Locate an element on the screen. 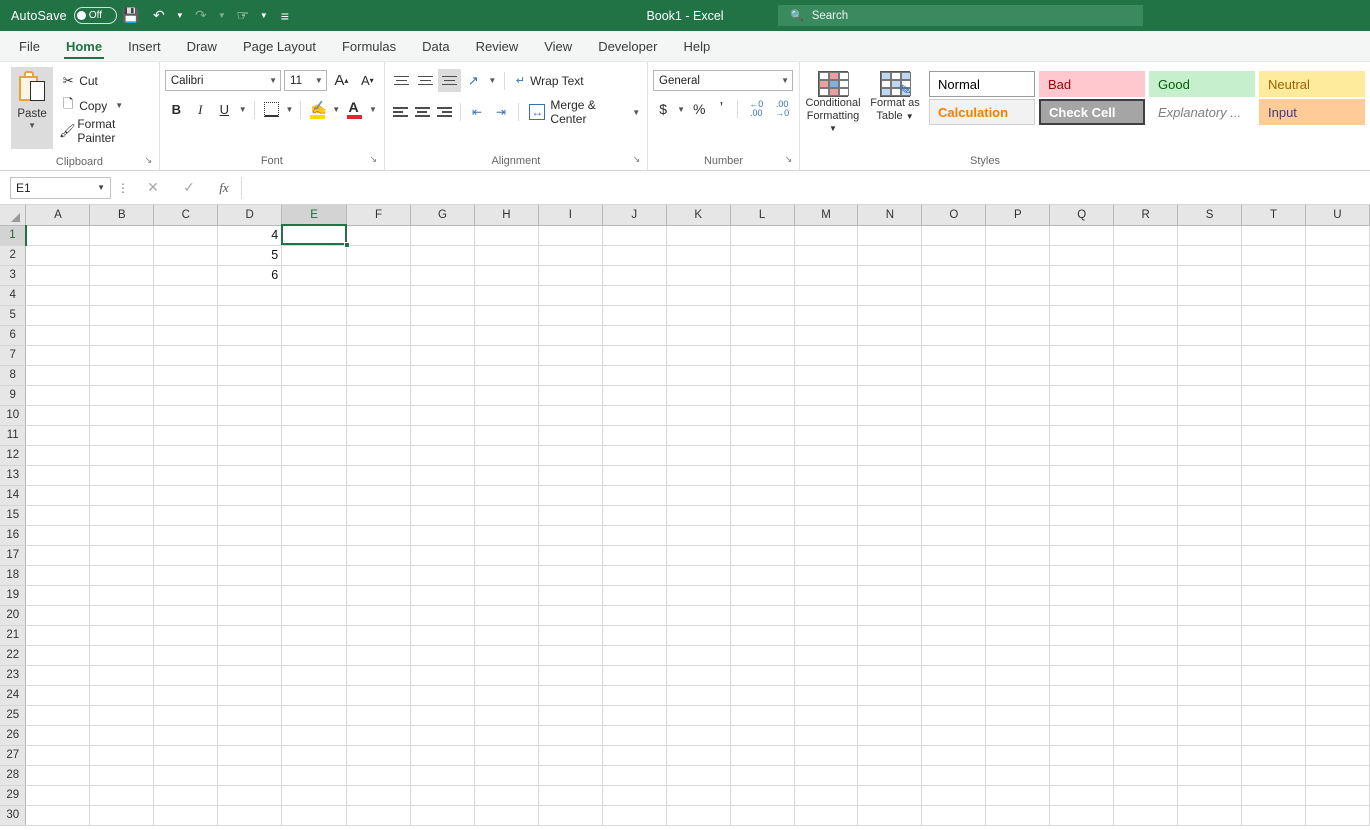 Image resolution: width=1370 pixels, height=830 pixels. cell-F20 is located at coordinates (379, 615).